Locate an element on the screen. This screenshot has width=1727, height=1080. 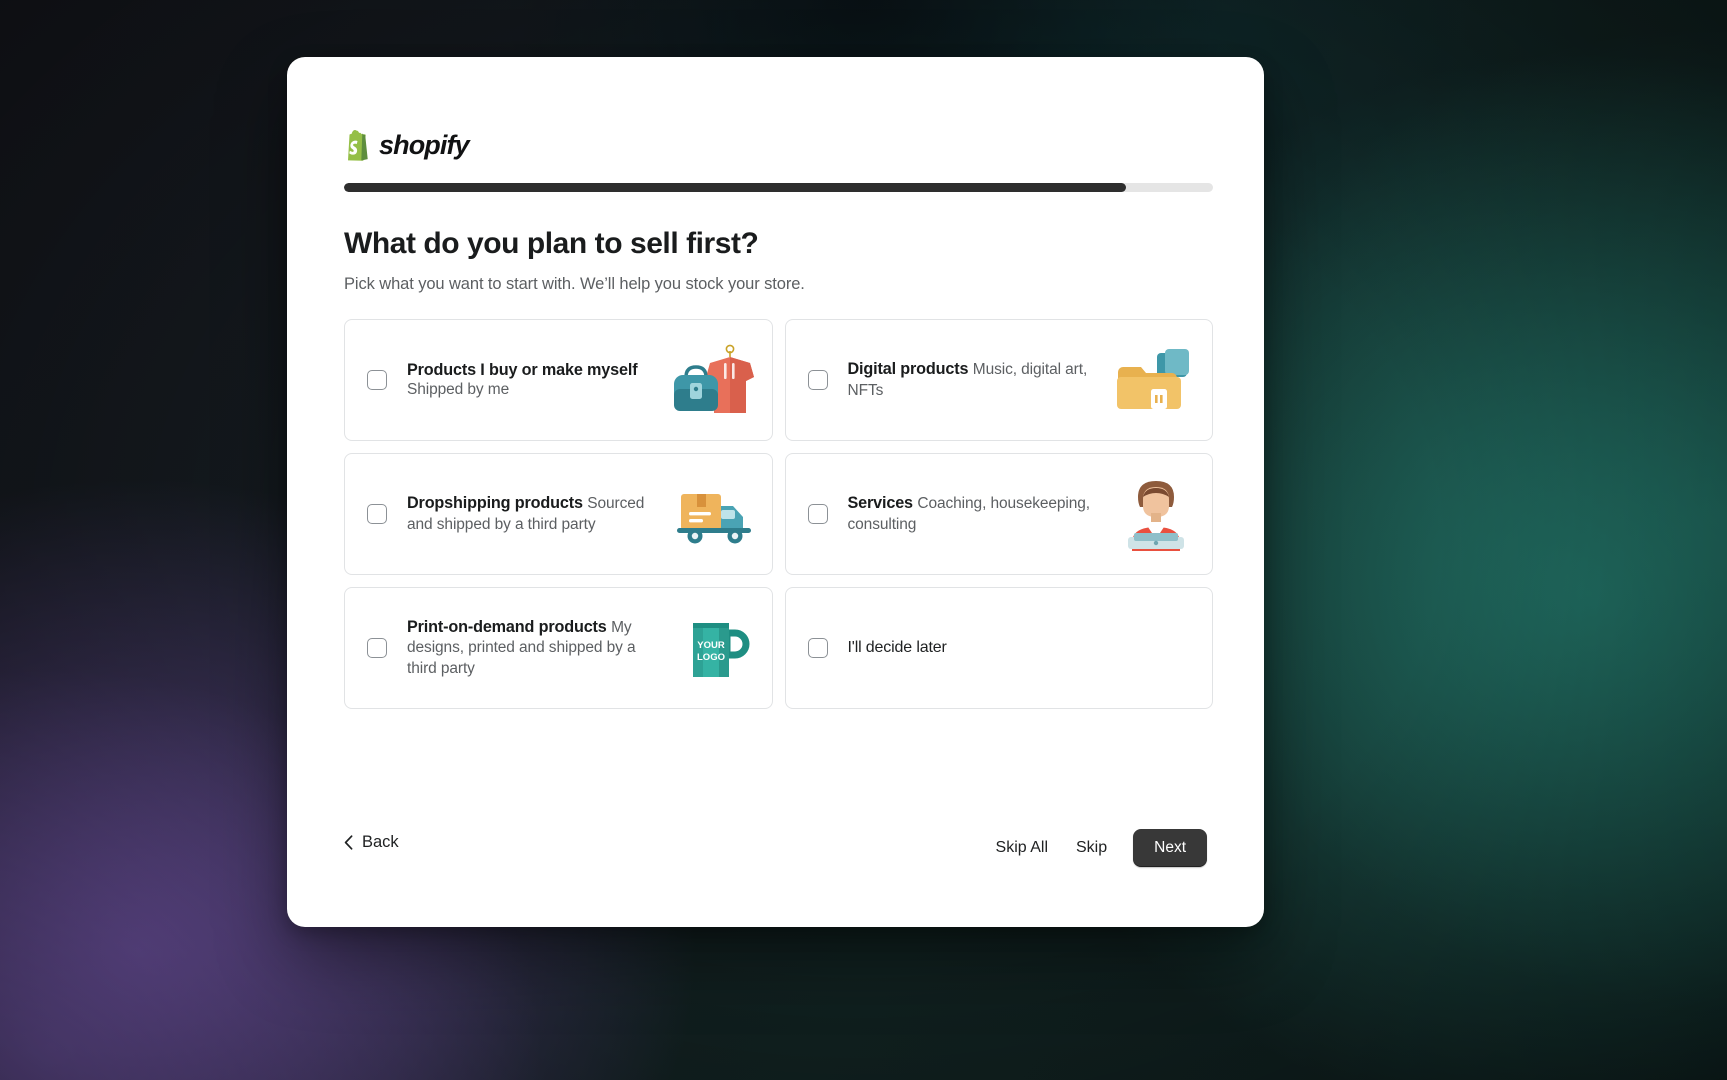
folders-illustration is located at coordinates (1156, 380).